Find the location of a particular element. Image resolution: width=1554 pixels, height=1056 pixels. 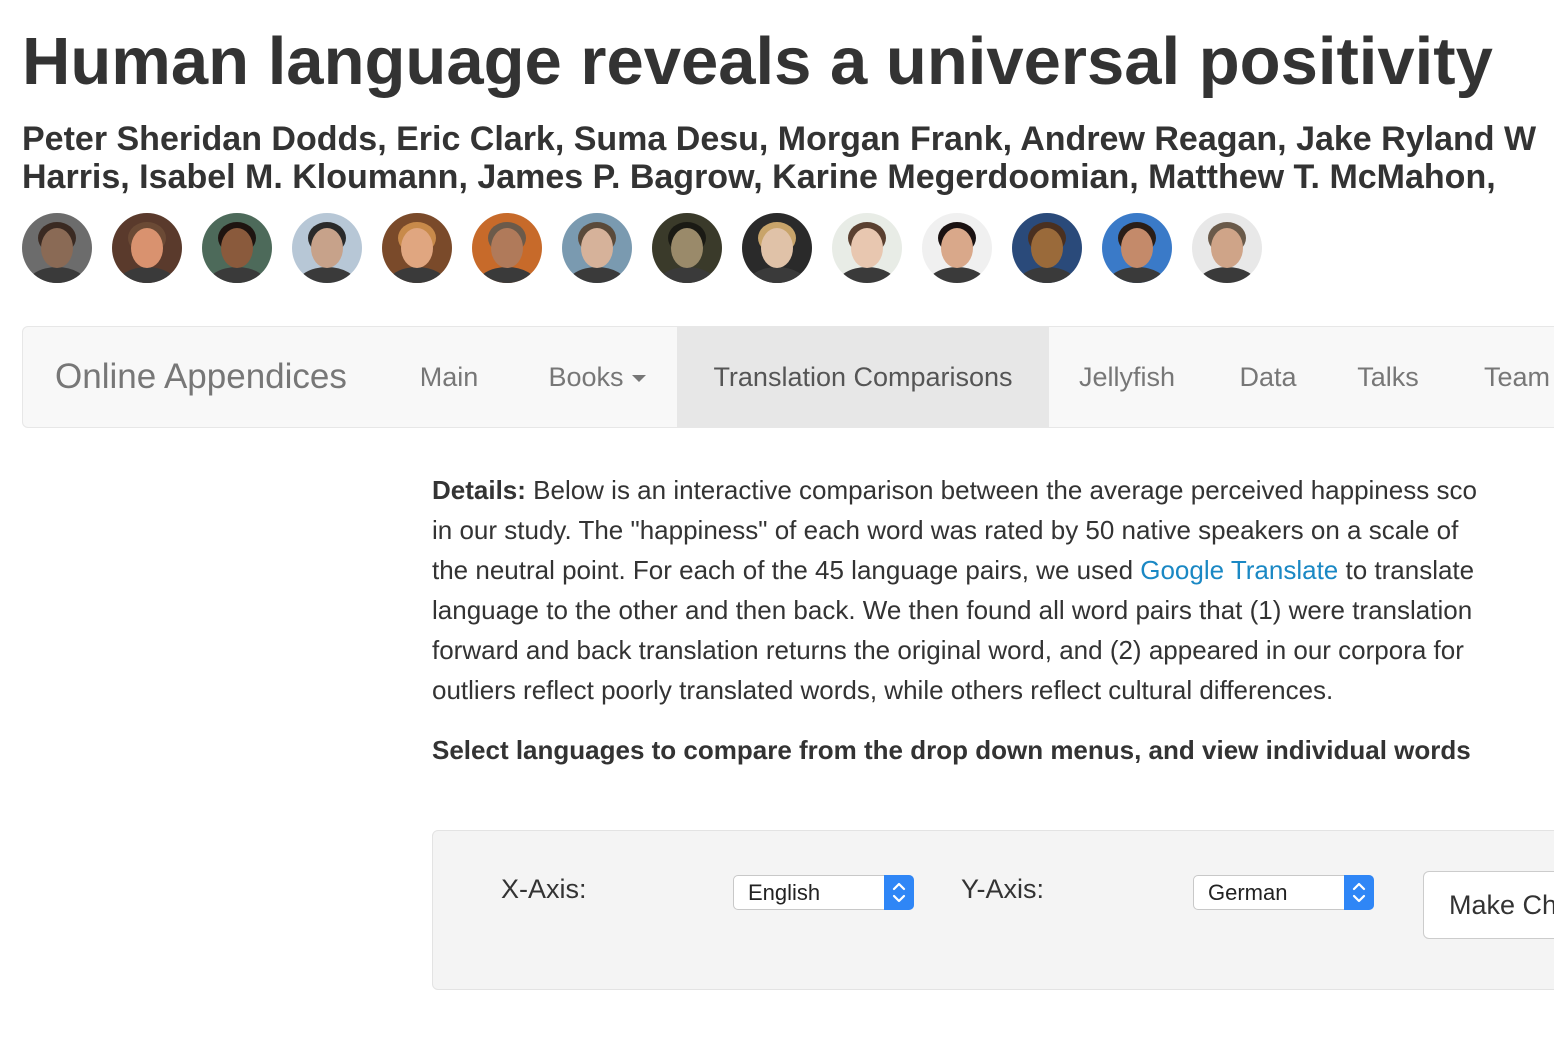

nav-main: Main is located at coordinates (449, 377).